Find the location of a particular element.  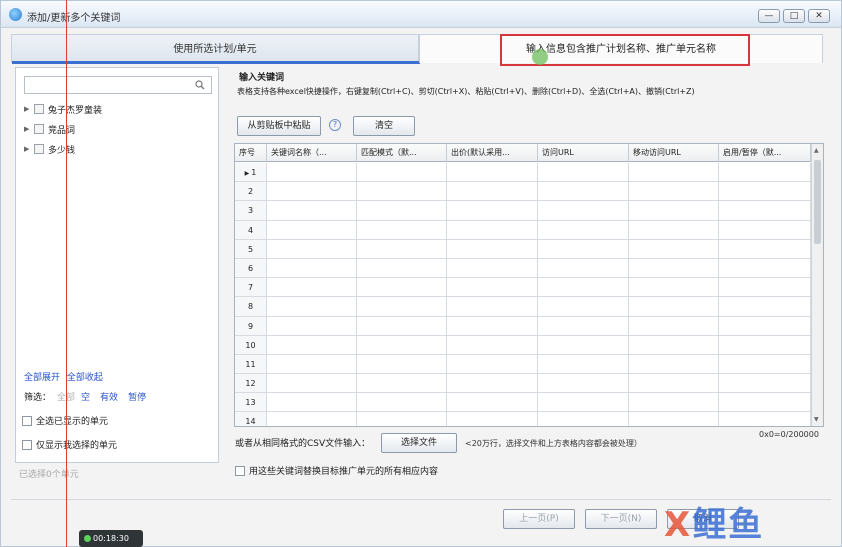

table-row: 12 is located at coordinates (523, 384).